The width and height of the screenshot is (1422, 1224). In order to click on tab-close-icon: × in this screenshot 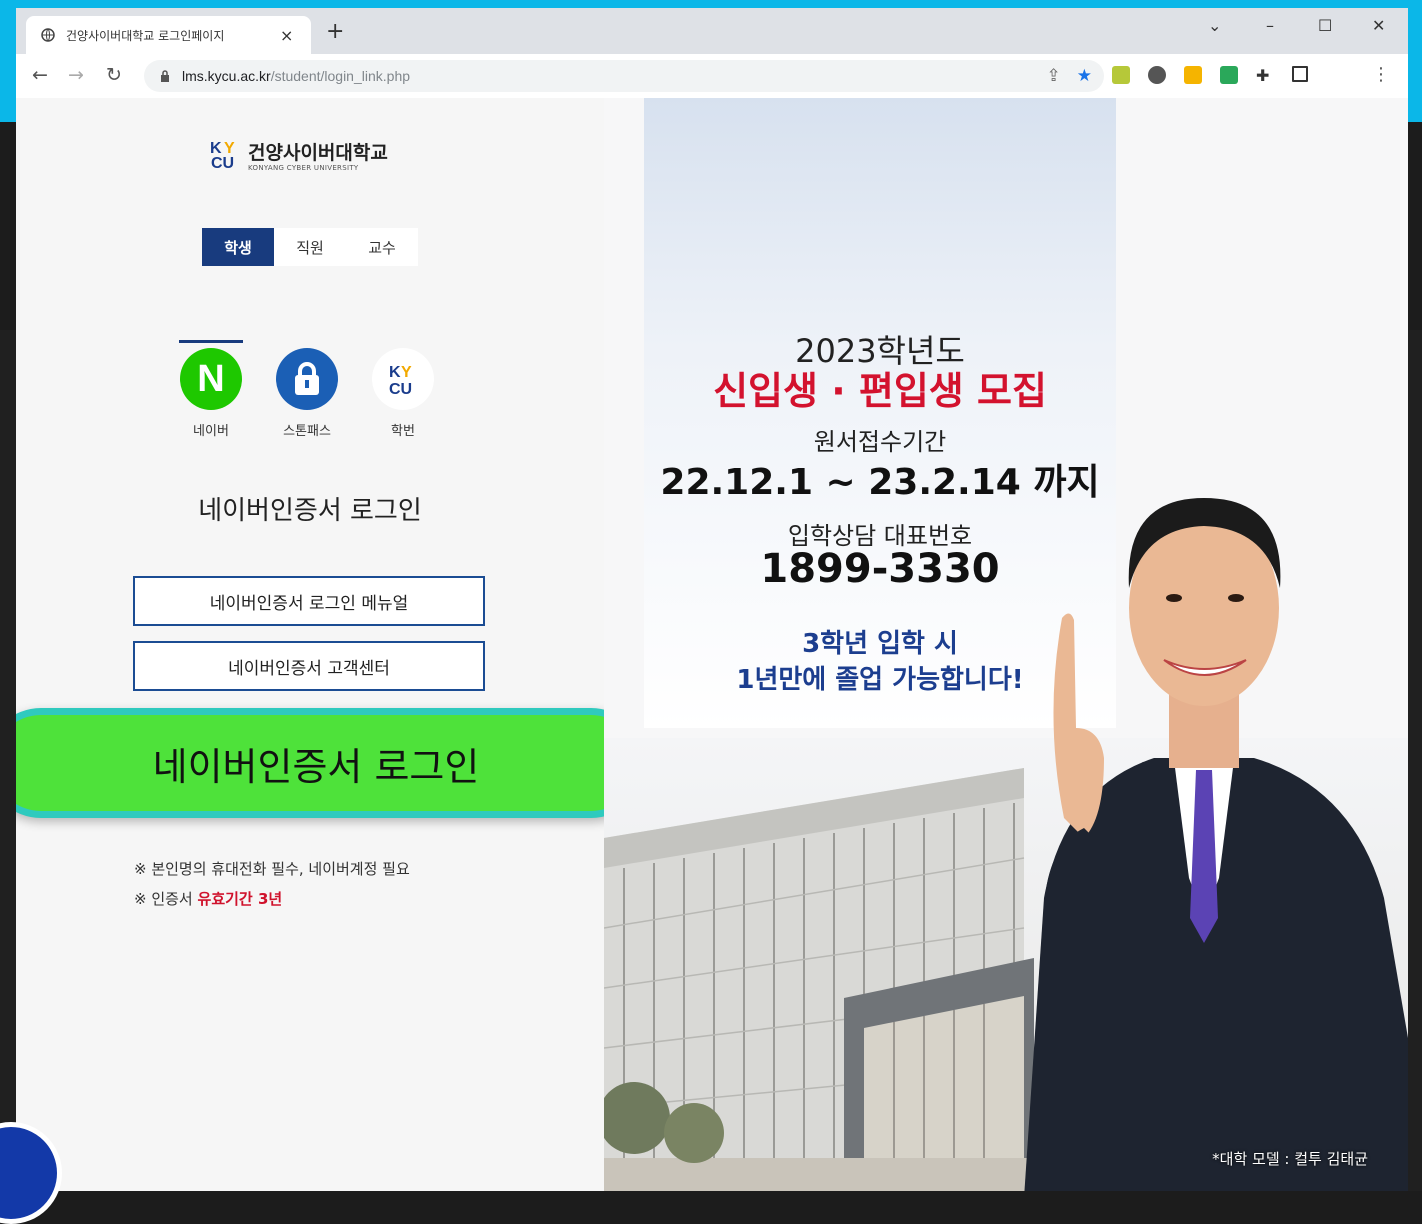, I will do `click(286, 35)`.